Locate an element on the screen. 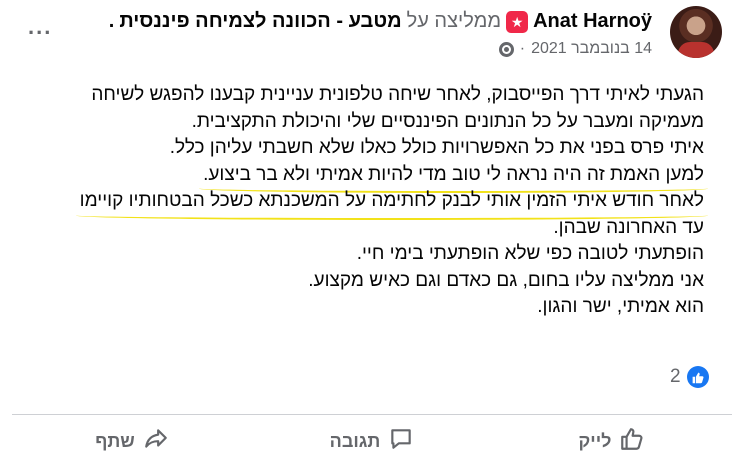 The width and height of the screenshot is (744, 466). comment-button: תגובה is located at coordinates (372, 441).